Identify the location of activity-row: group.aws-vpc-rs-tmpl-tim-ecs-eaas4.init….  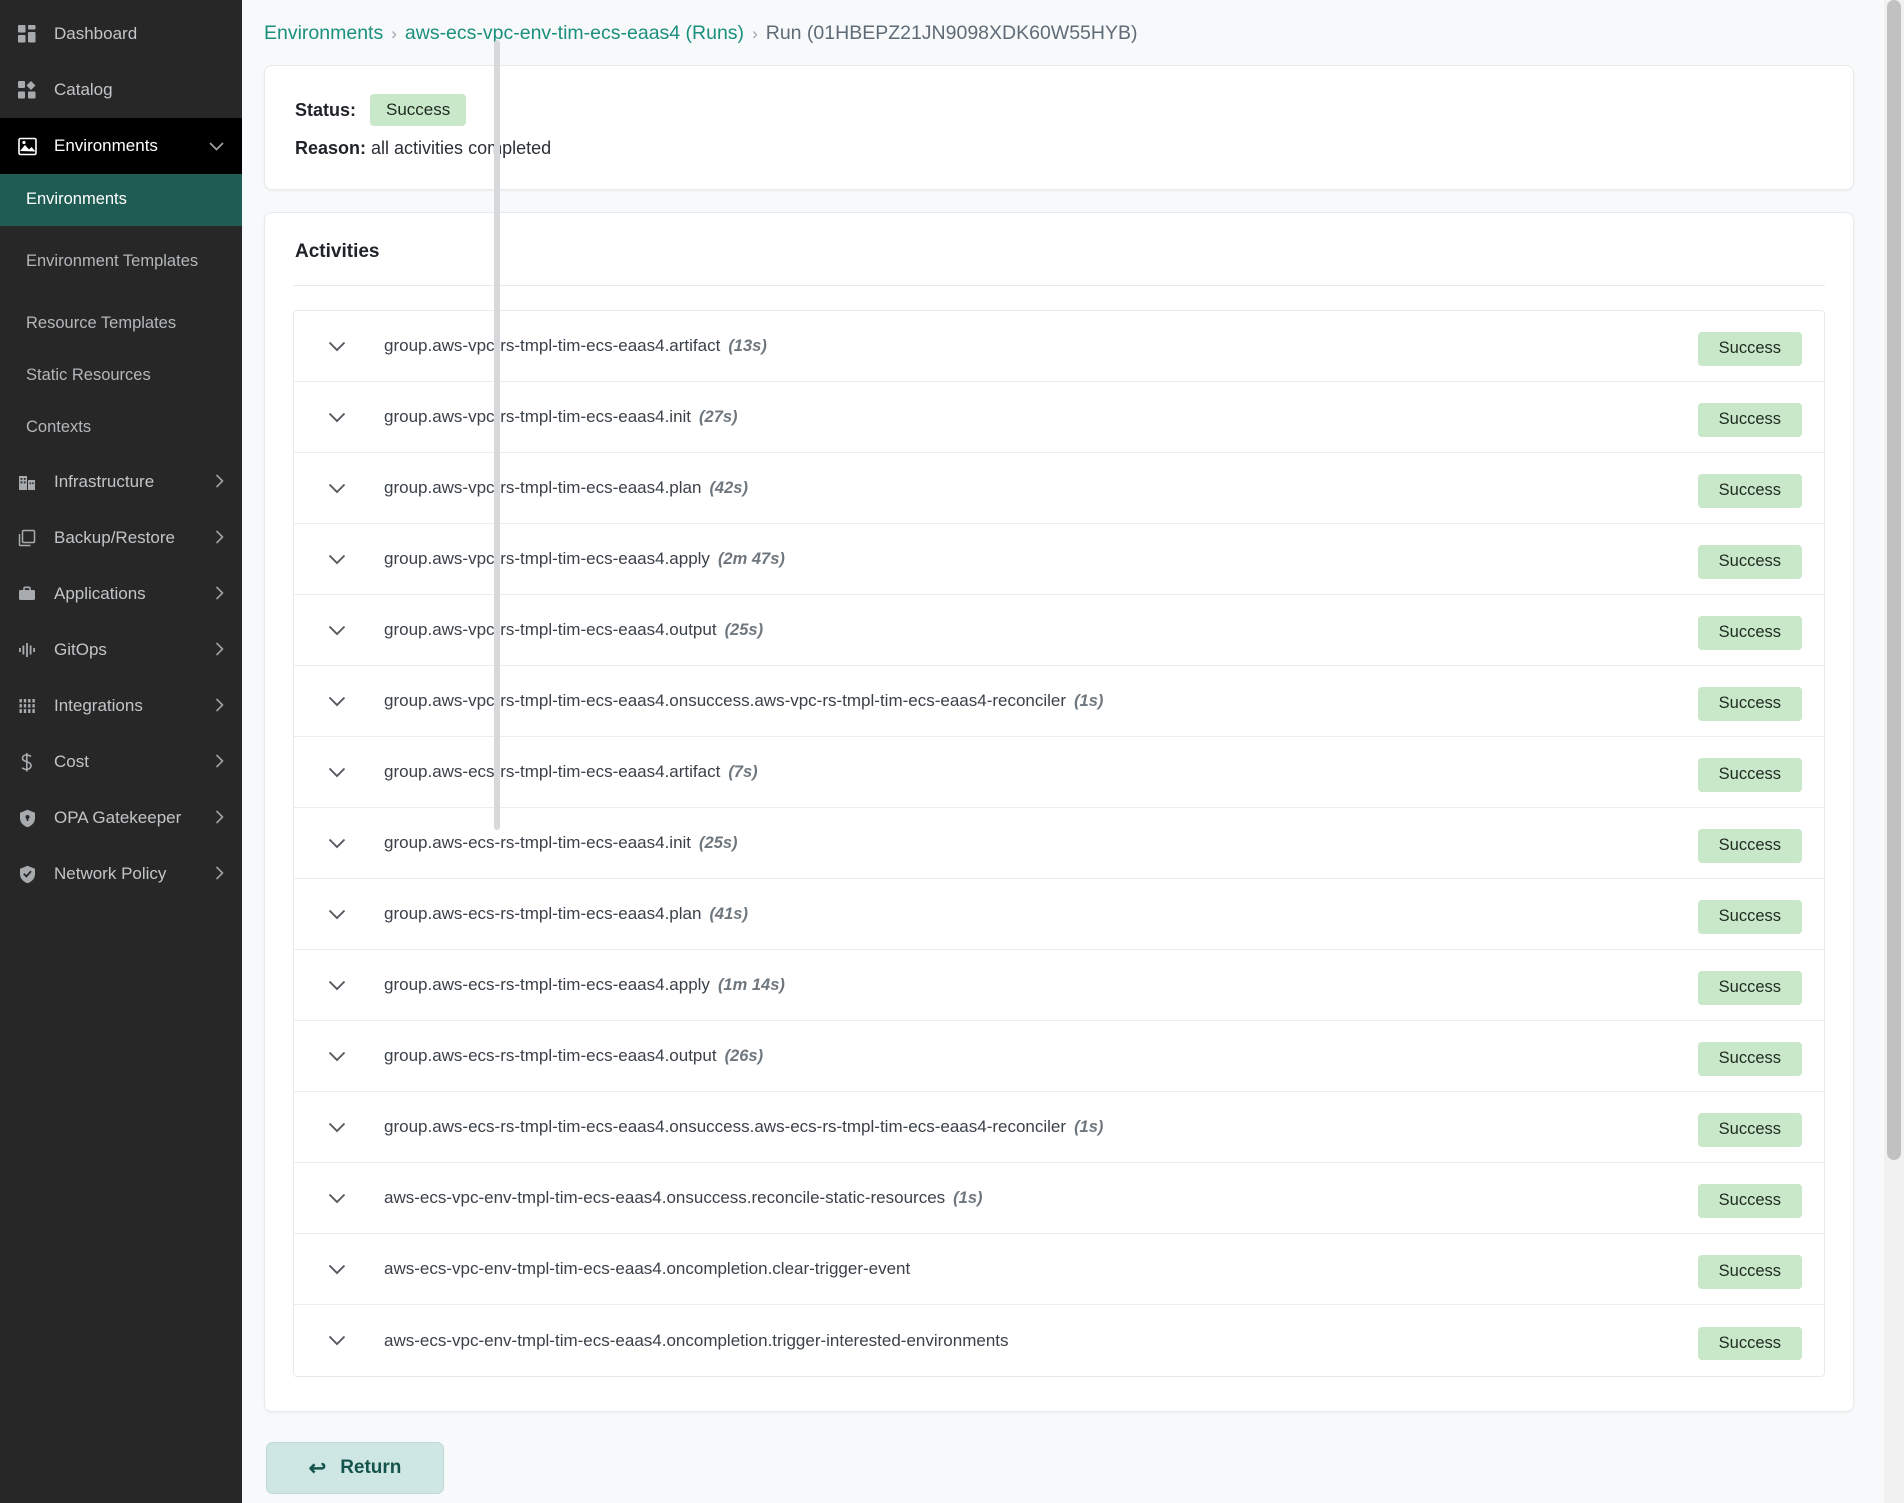
(1059, 417).